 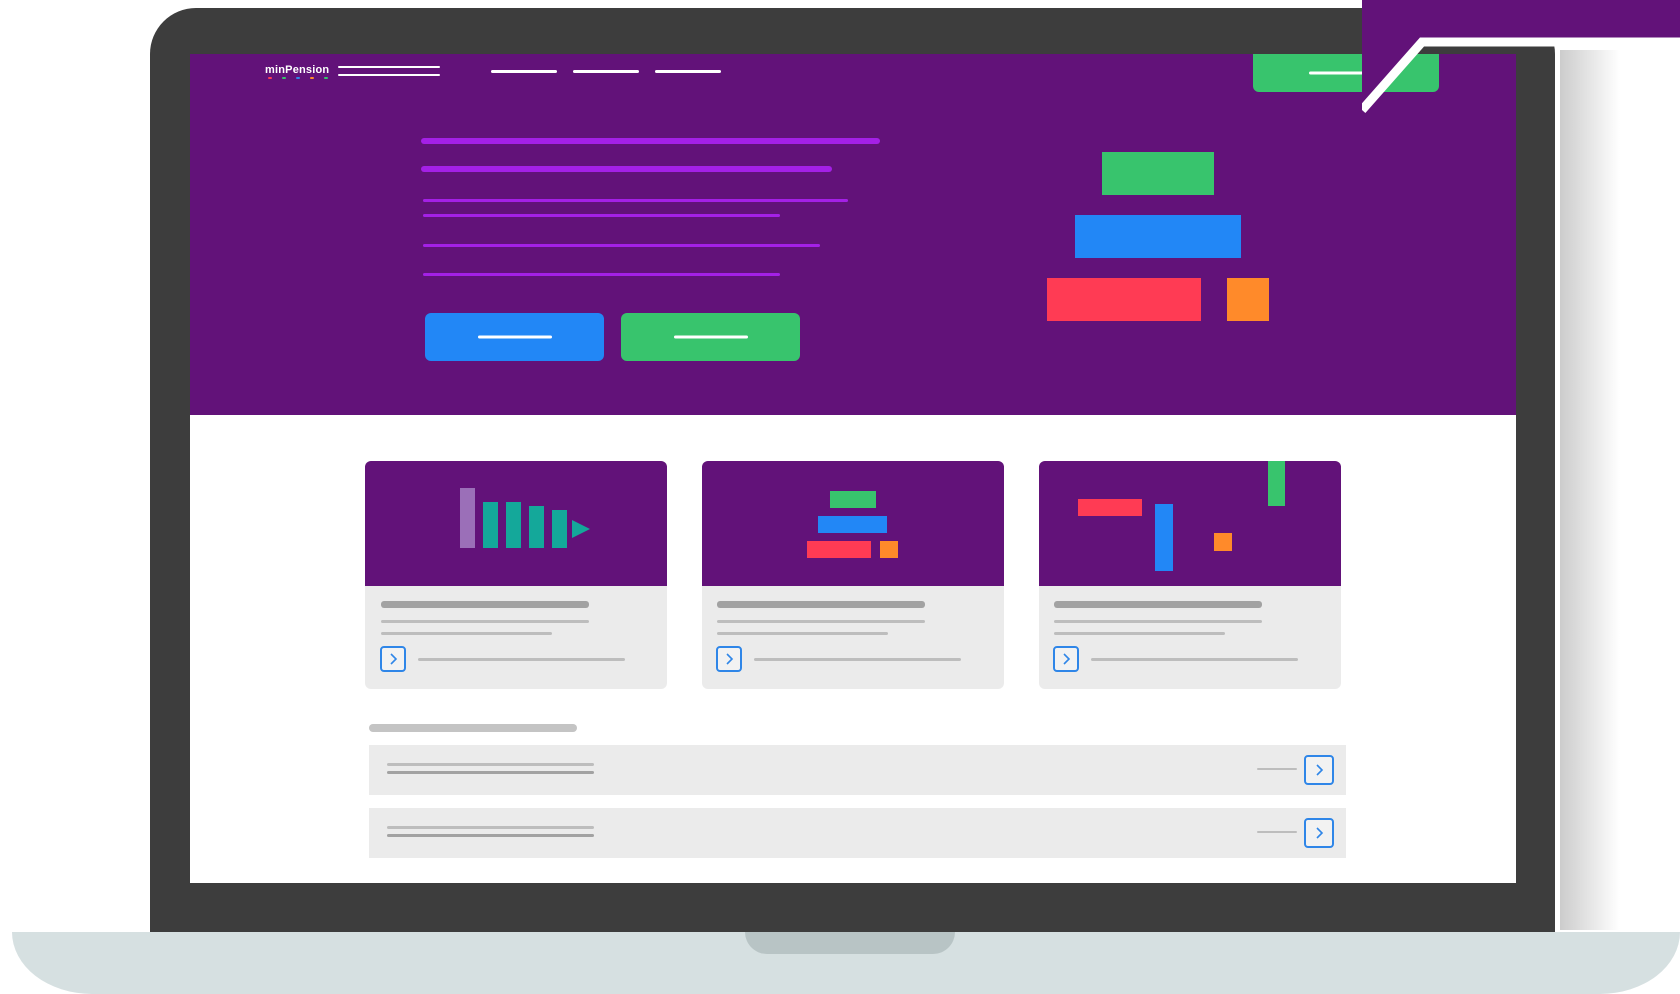 I want to click on secondary-button-label, so click(x=710, y=337).